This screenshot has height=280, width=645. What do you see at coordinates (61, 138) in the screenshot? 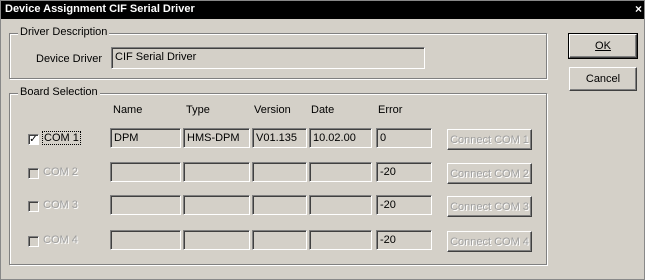
I see `com1-label: COM 1` at bounding box center [61, 138].